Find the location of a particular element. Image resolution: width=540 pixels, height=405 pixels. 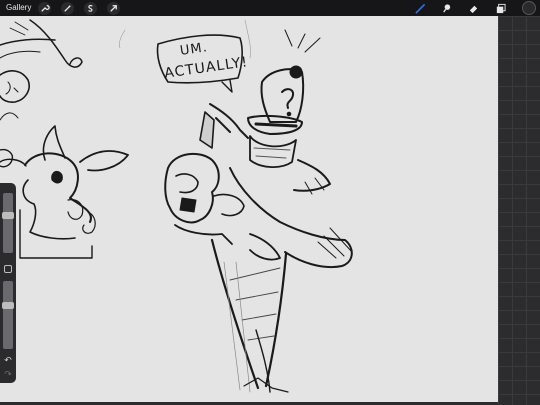

gallery-button: Gallery is located at coordinates (18, 8).